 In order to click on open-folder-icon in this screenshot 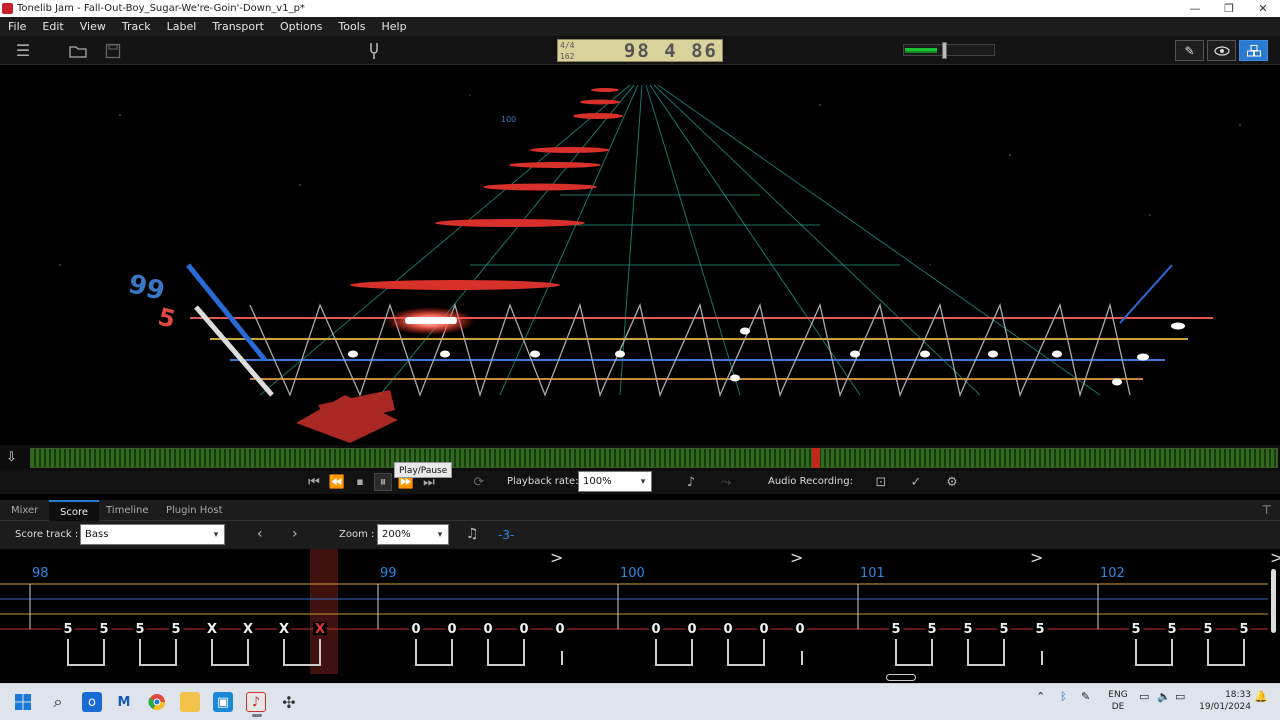, I will do `click(78, 50)`.